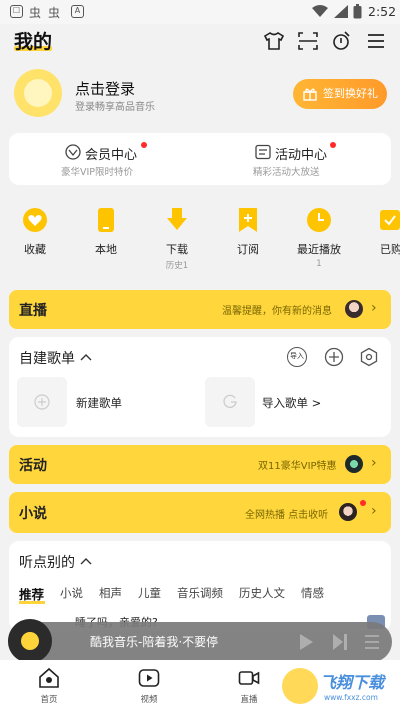  I want to click on sign-in-reward-button: 签到换好礼, so click(340, 94).